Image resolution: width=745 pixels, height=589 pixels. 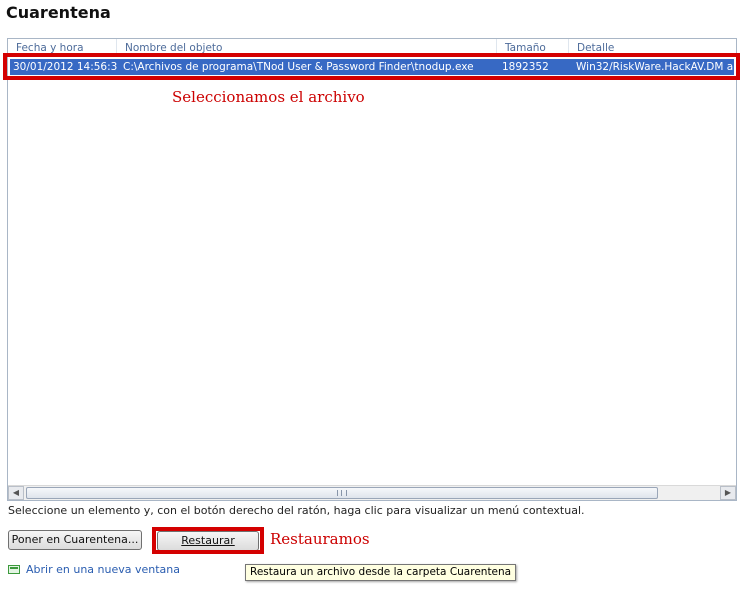 I want to click on horizontal-scrollbar: ◀ ▶, so click(x=372, y=492).